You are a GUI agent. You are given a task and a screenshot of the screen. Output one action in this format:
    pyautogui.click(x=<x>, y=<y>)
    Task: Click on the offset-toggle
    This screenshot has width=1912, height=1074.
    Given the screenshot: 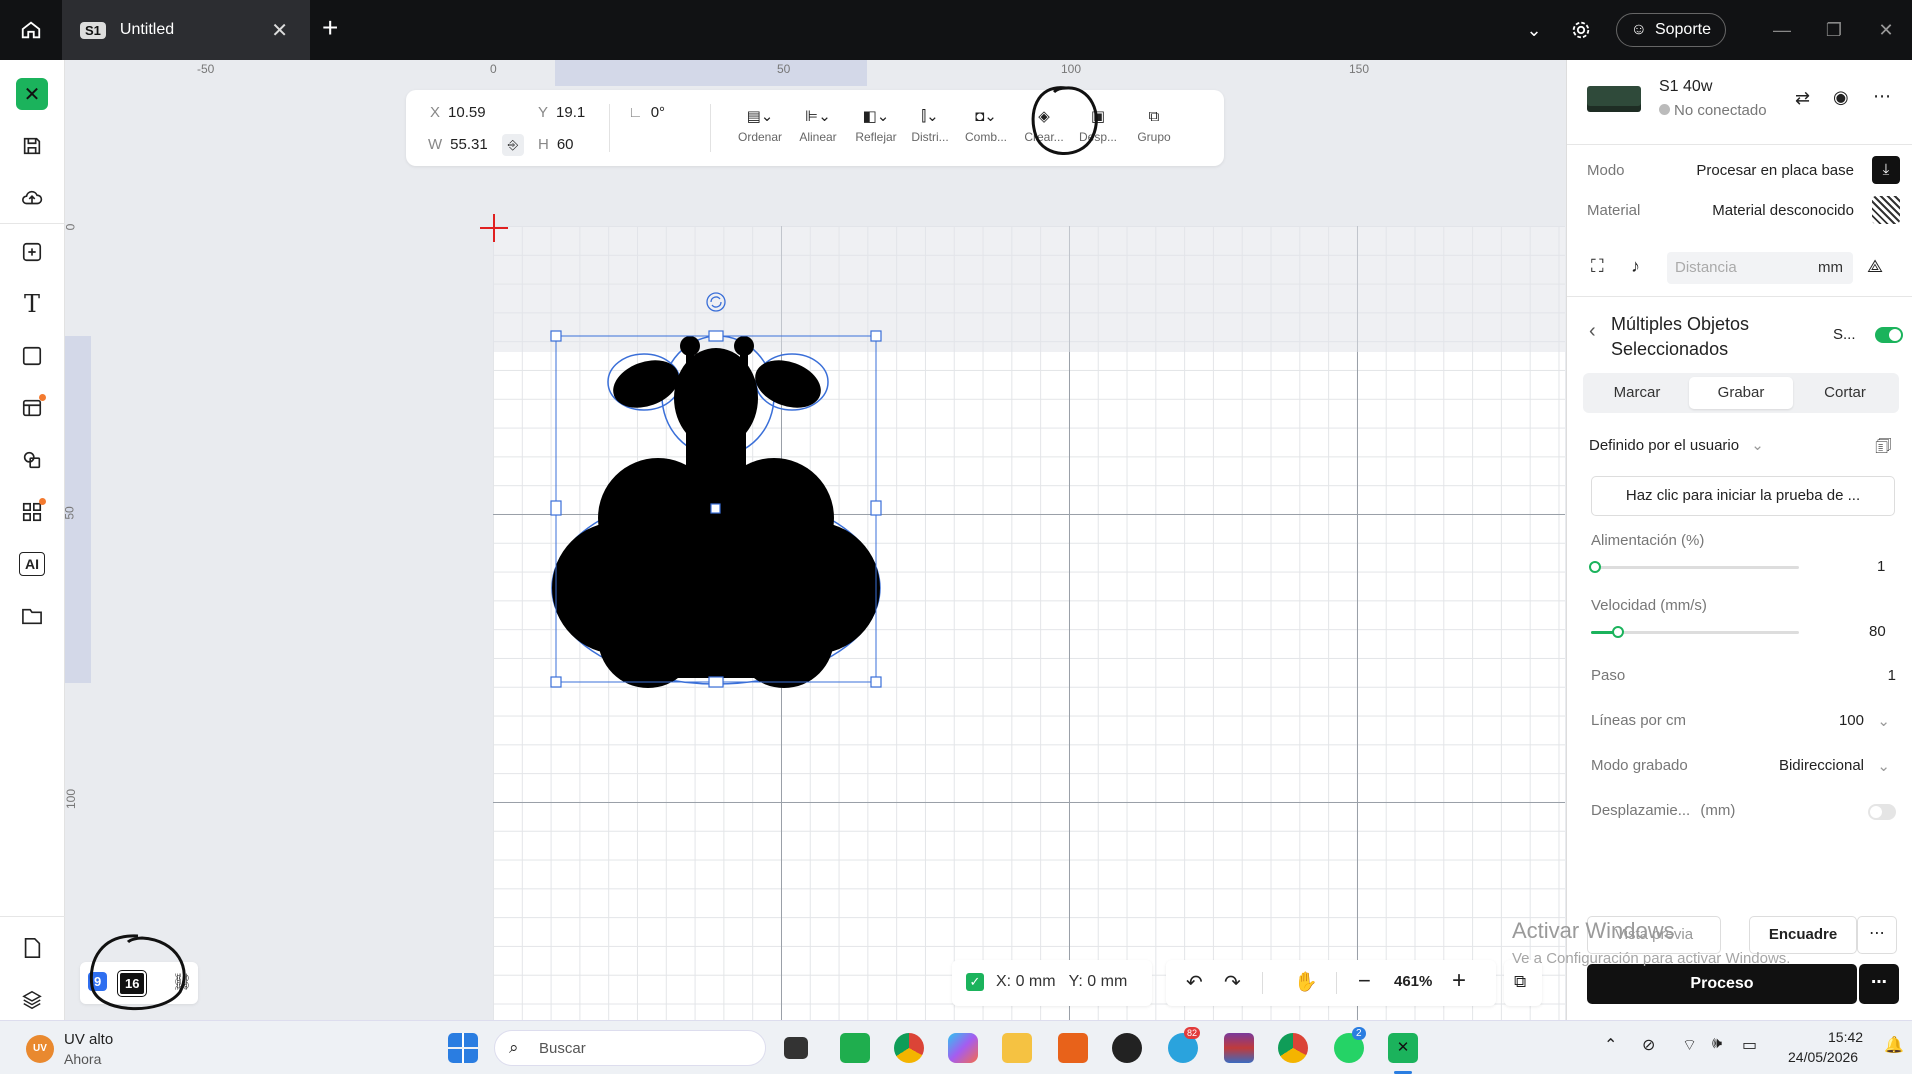 What is the action you would take?
    pyautogui.click(x=1882, y=812)
    